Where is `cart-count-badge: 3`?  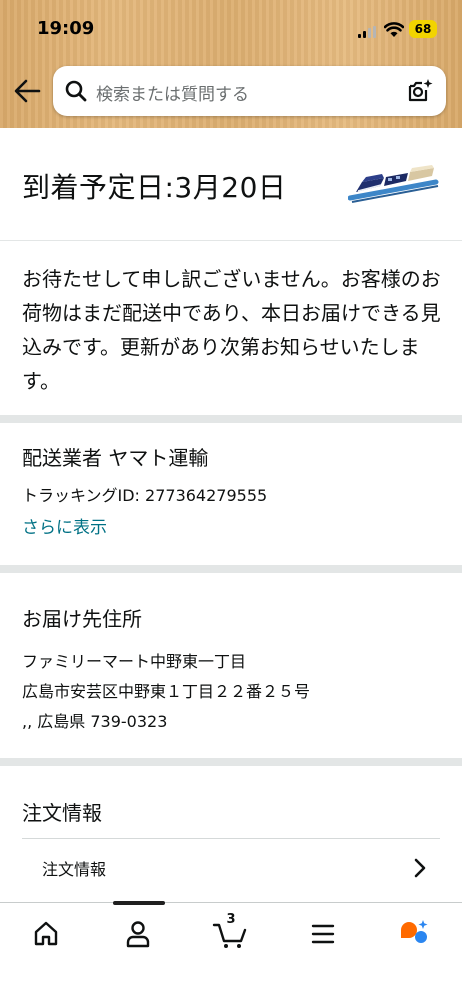 cart-count-badge: 3 is located at coordinates (231, 919).